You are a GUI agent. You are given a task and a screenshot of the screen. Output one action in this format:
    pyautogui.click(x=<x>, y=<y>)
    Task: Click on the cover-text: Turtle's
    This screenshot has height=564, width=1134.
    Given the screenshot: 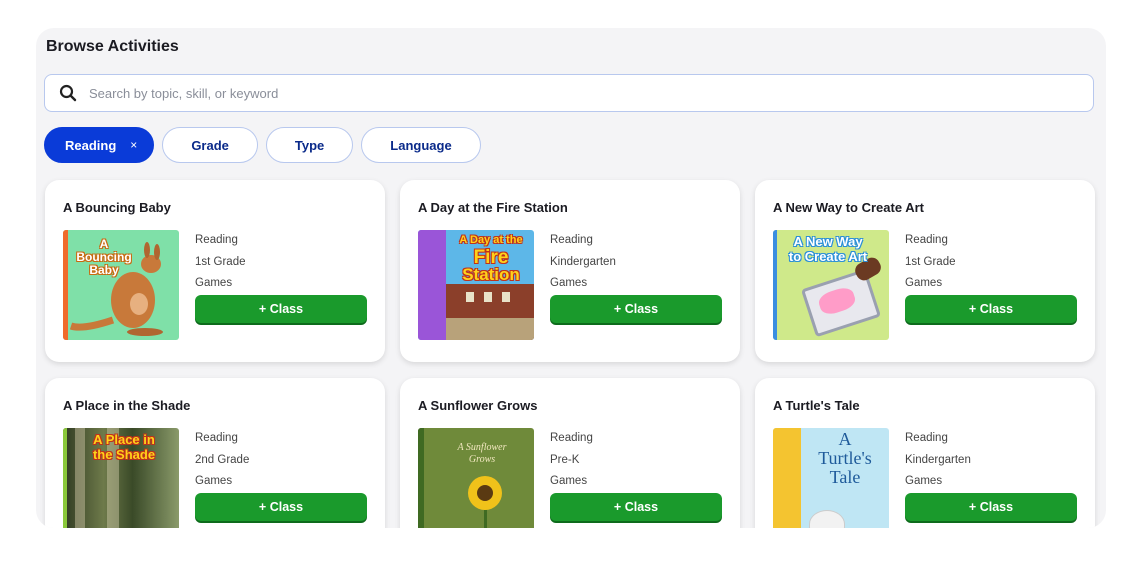 What is the action you would take?
    pyautogui.click(x=845, y=458)
    